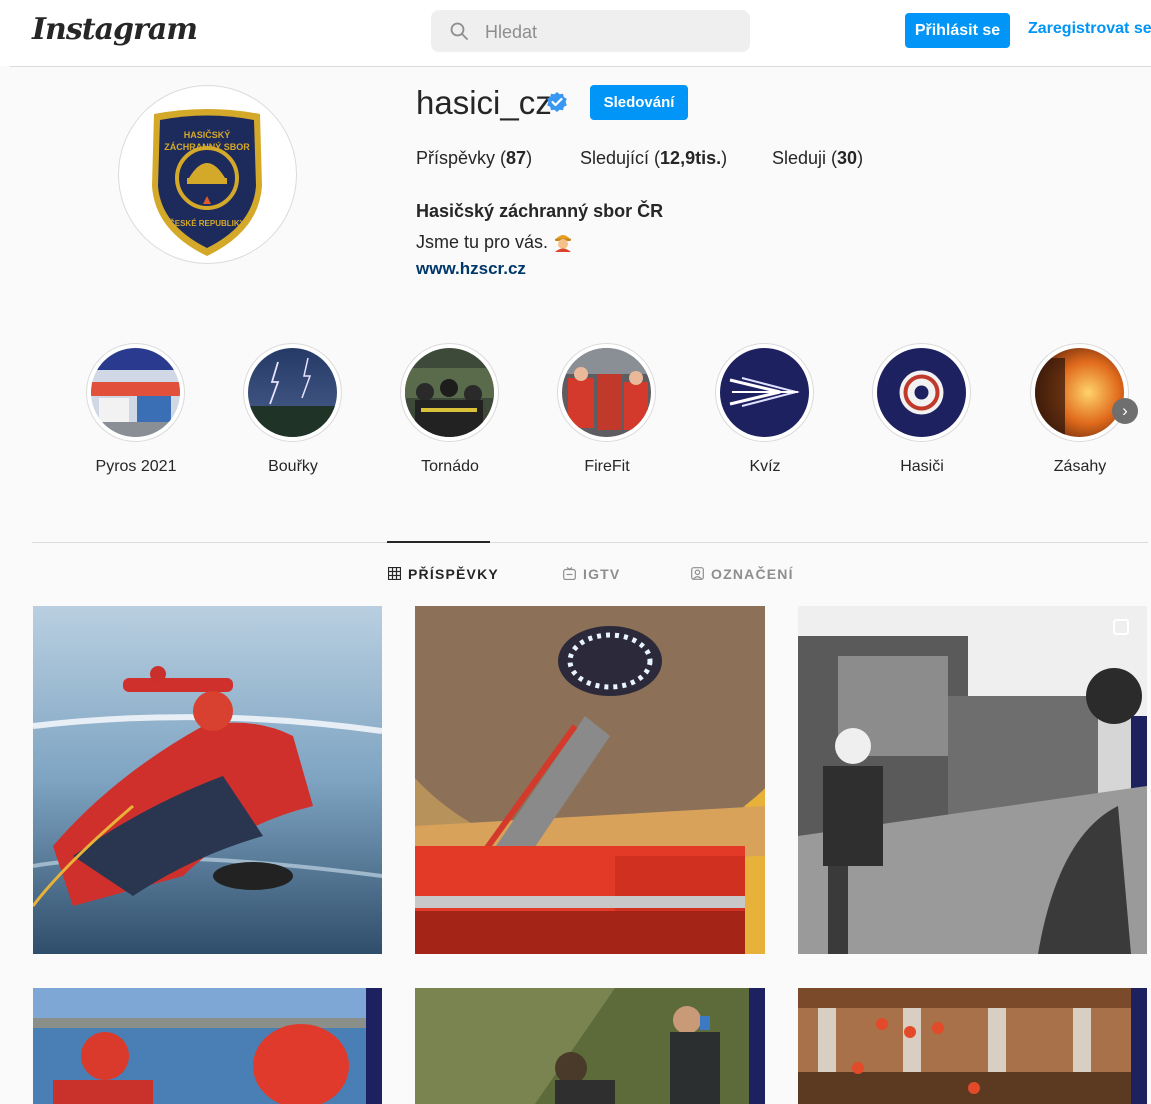  I want to click on highlight-label: Tornádo, so click(450, 466).